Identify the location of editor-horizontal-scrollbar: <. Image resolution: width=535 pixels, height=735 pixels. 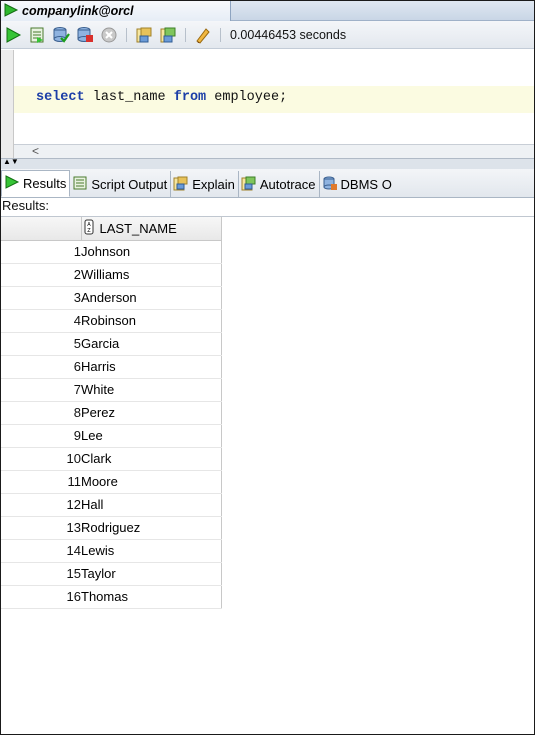
(274, 151).